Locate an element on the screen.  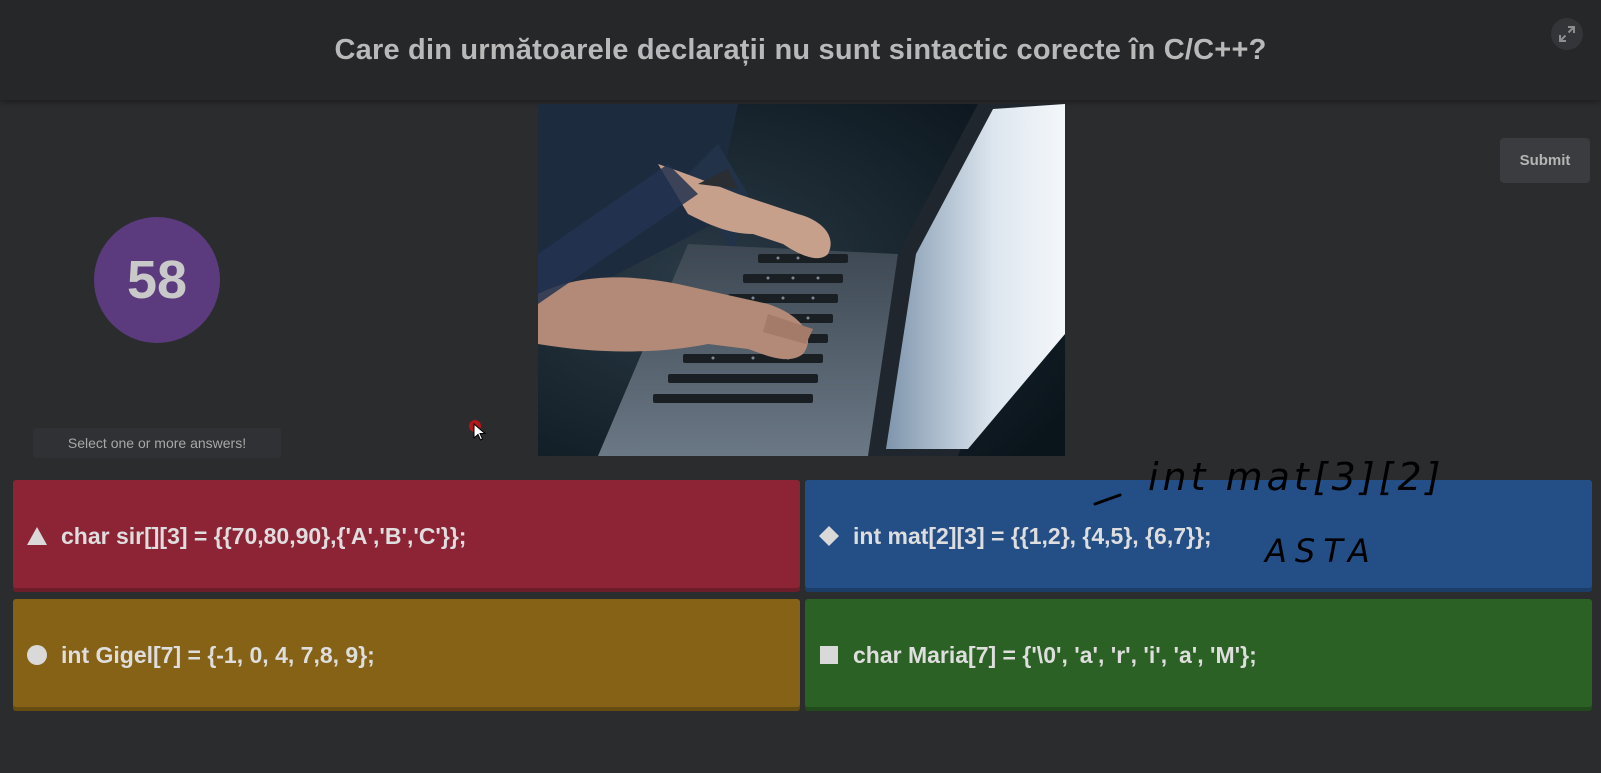
answer-text: int mat[2][3] = {{1,2}, {4,5}, {6,7}}; is located at coordinates (1032, 535).